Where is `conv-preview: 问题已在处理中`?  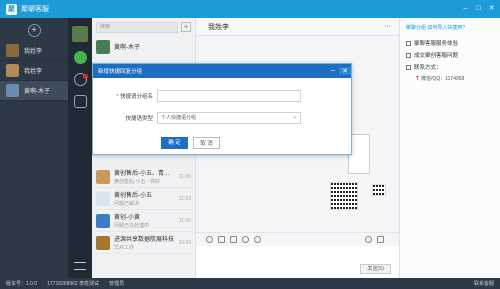
conv-preview: 问题已在处理中 is located at coordinates (132, 226).